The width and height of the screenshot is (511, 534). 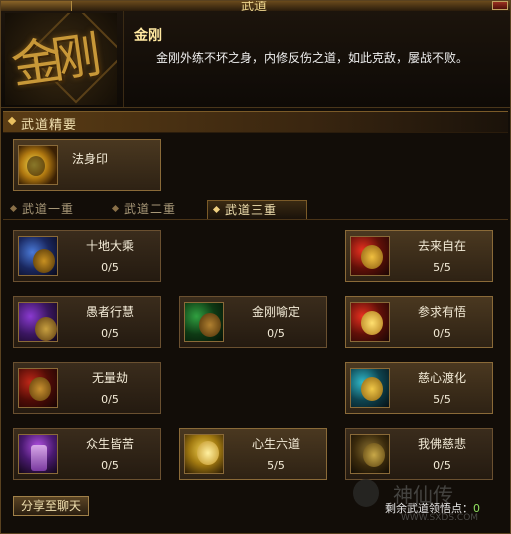 I want to click on skill-title: 金刚, so click(x=148, y=36).